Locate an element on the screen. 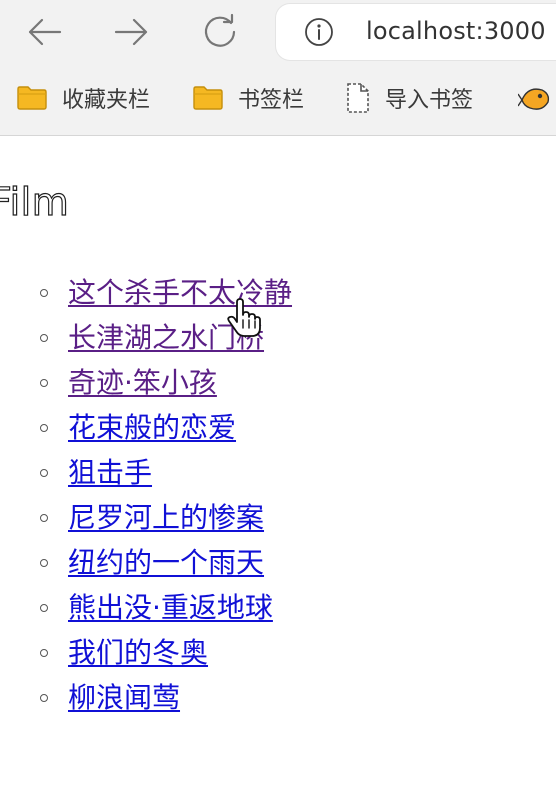 This screenshot has height=802, width=556. forward-button is located at coordinates (132, 32).